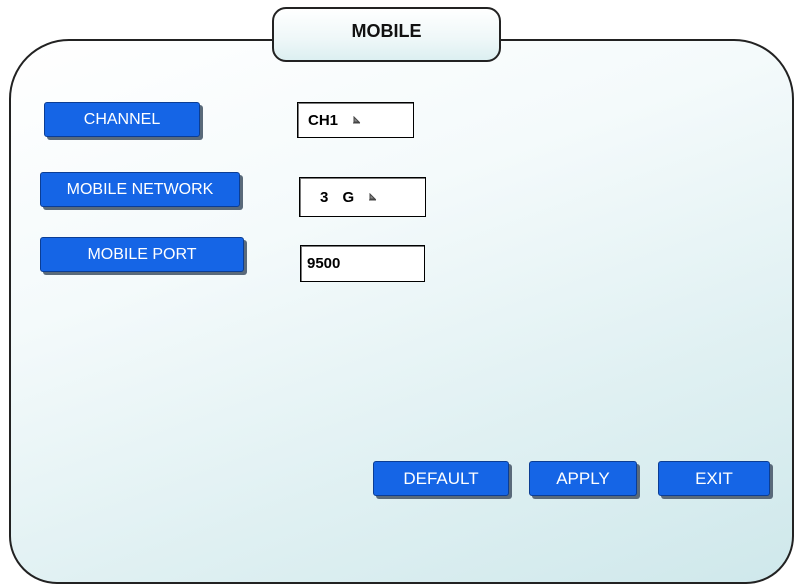 The width and height of the screenshot is (797, 588). I want to click on mobile-port-label-button: MOBILE PORT, so click(142, 254).